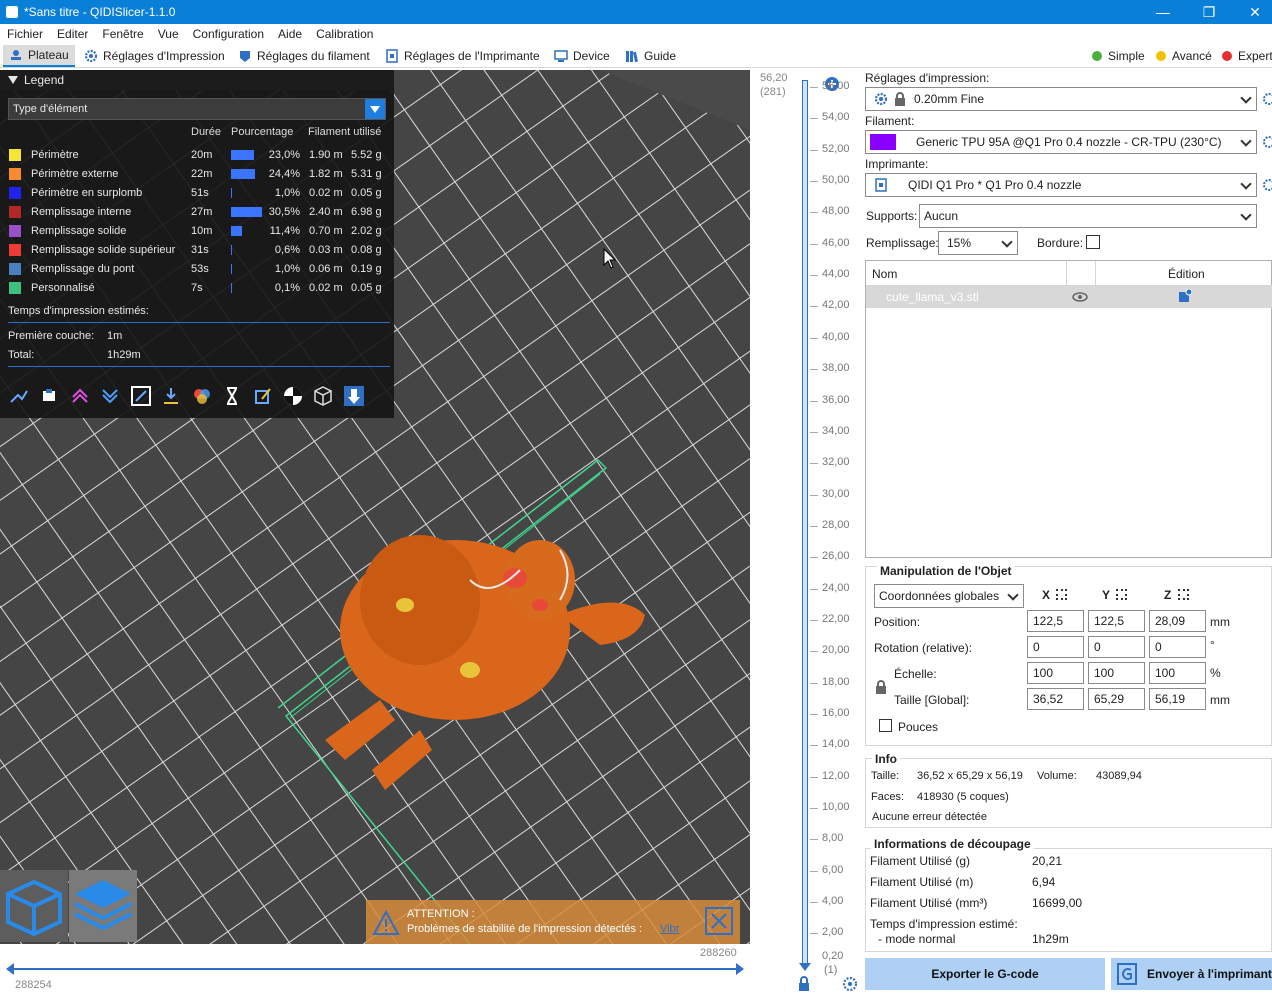 The image size is (1272, 994). What do you see at coordinates (883, 142) in the screenshot?
I see `filament-color-swatch` at bounding box center [883, 142].